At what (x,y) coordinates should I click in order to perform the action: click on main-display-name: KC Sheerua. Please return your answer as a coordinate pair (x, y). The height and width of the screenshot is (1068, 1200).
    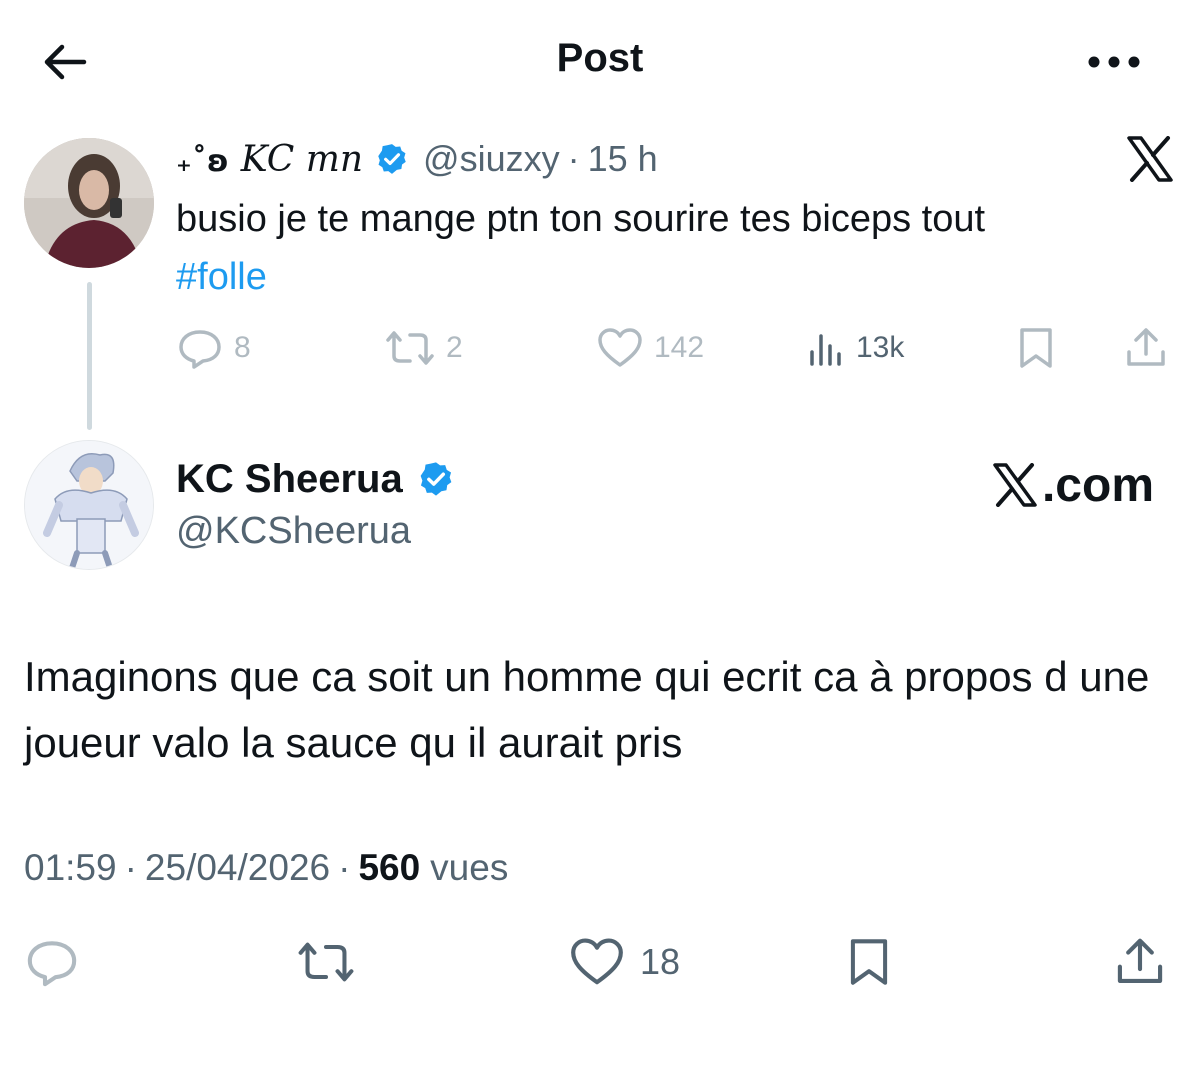
    Looking at the image, I should click on (315, 479).